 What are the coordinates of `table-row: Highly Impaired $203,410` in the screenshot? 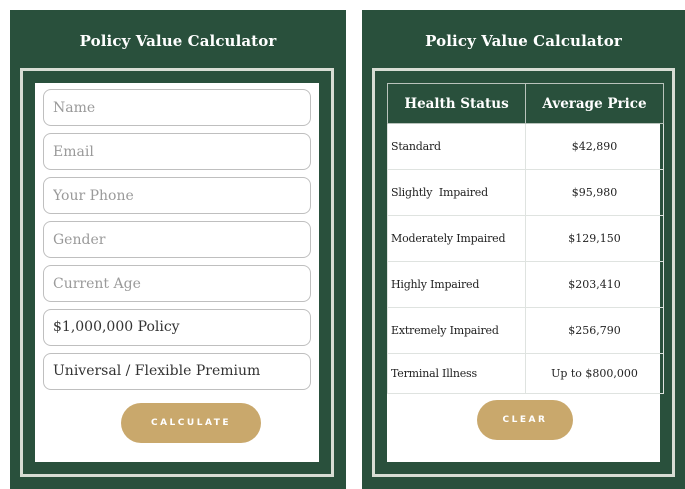 It's located at (525, 284).